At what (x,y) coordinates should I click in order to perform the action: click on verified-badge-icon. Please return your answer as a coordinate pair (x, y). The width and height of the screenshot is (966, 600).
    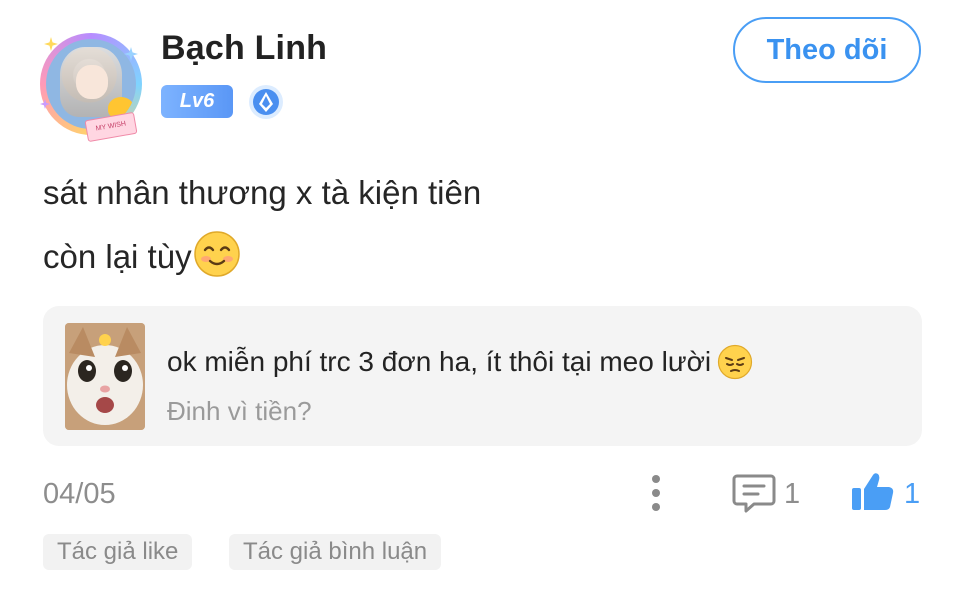
    Looking at the image, I should click on (266, 102).